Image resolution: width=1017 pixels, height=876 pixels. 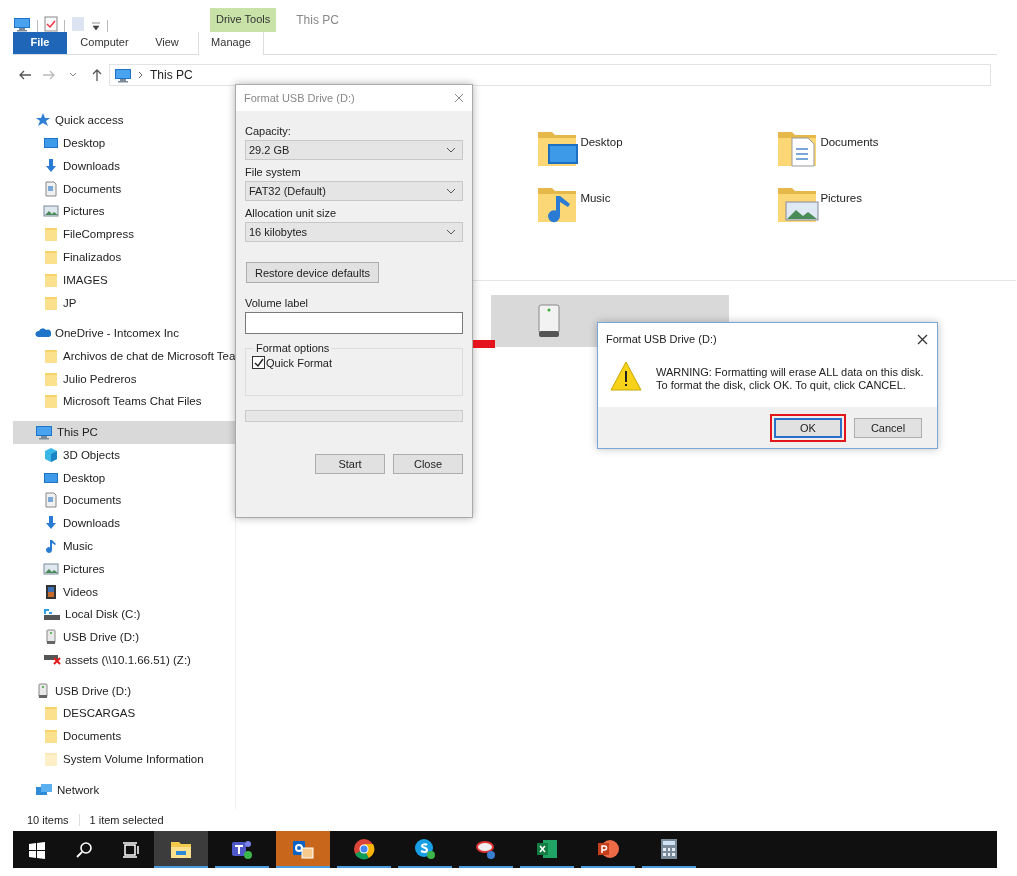 What do you see at coordinates (51, 24) in the screenshot?
I see `checklist-icon` at bounding box center [51, 24].